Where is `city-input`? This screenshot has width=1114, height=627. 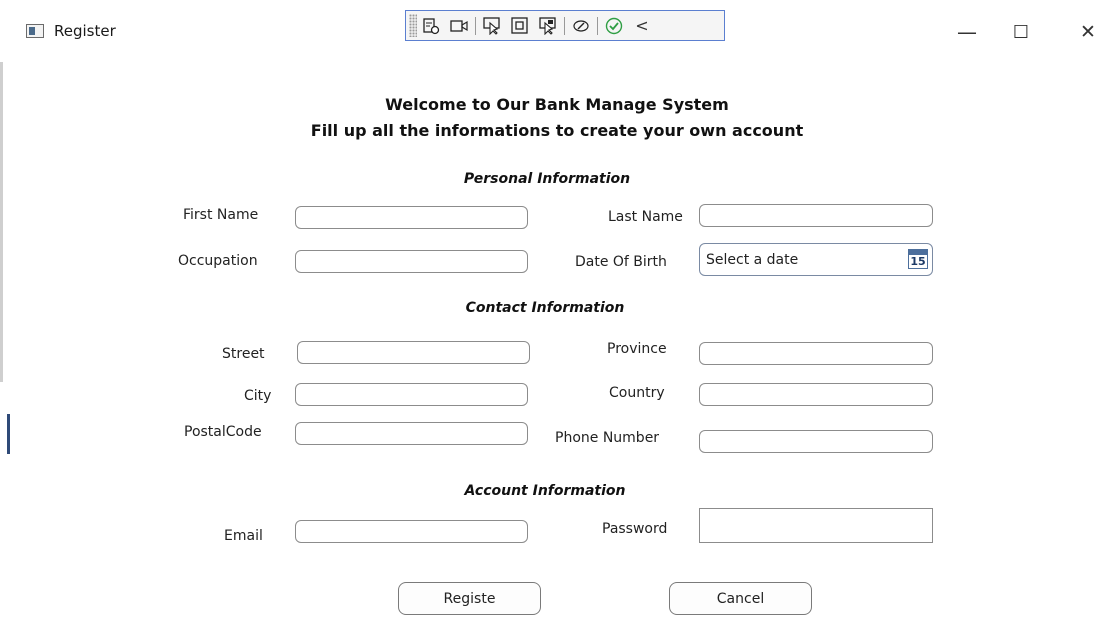 city-input is located at coordinates (411, 394).